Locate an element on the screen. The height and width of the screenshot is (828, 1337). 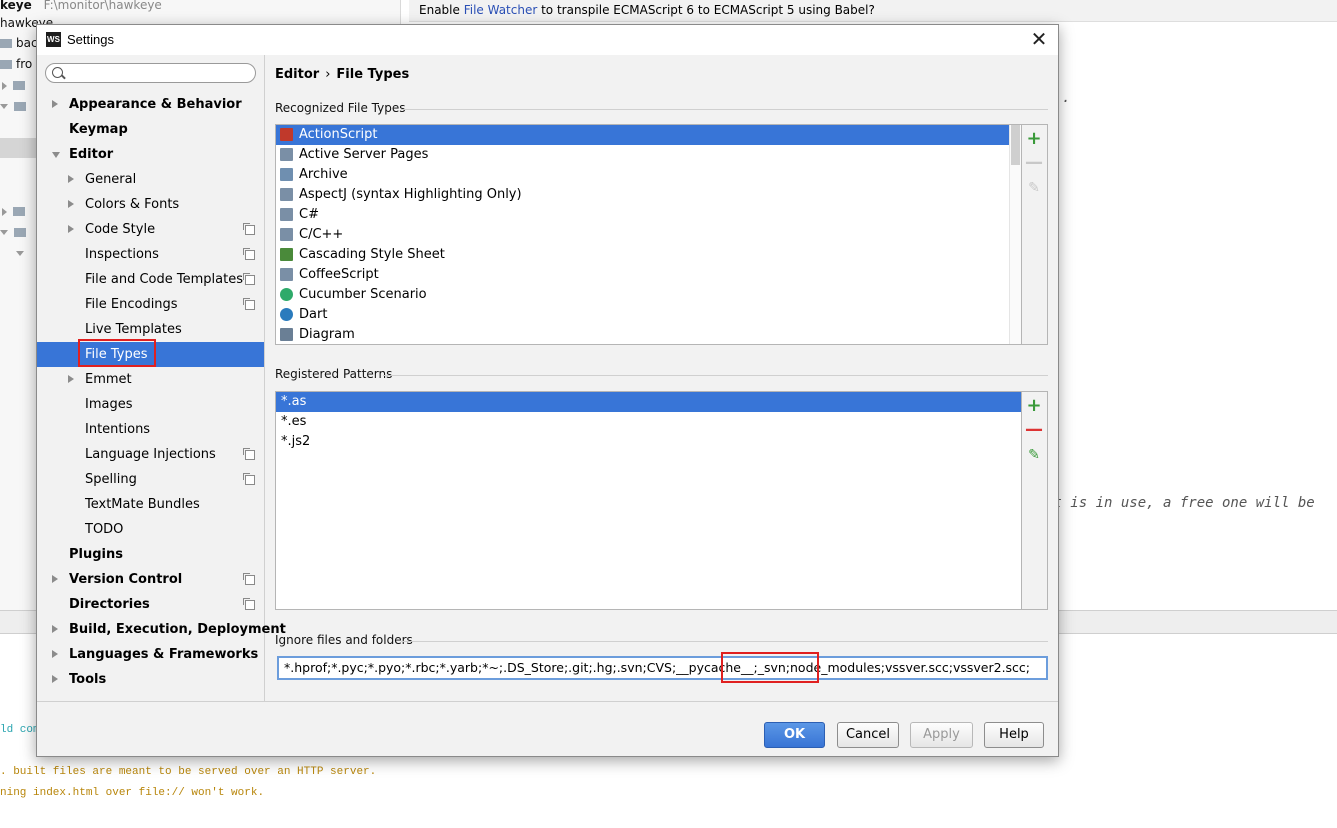
sidebar-item-intentions: Intentions is located at coordinates (150, 429).